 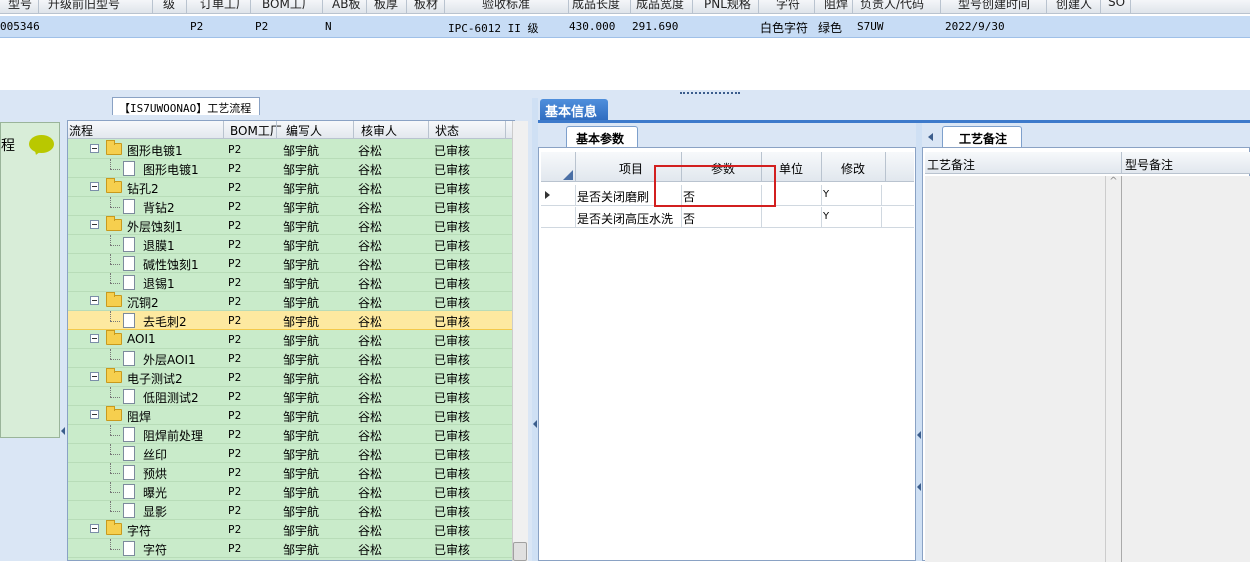 I want to click on tree-row: 丝印 P2 邹宇航 谷松 已审核, so click(x=290, y=453).